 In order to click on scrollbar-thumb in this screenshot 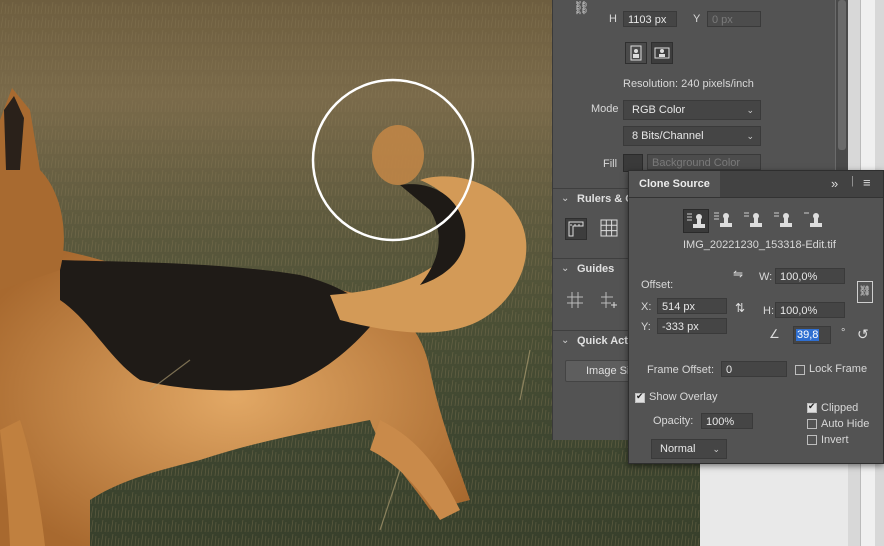, I will do `click(842, 75)`.